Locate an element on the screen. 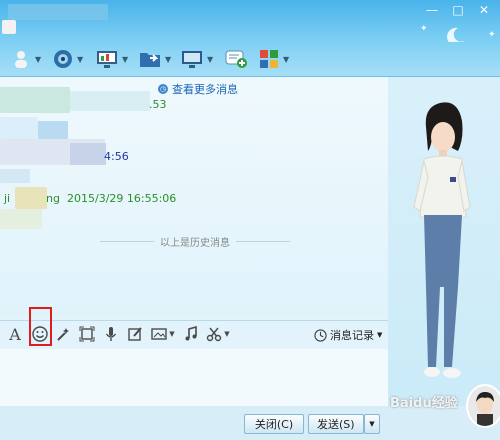 This screenshot has height=440, width=500. maximize-button: □ is located at coordinates (458, 10).